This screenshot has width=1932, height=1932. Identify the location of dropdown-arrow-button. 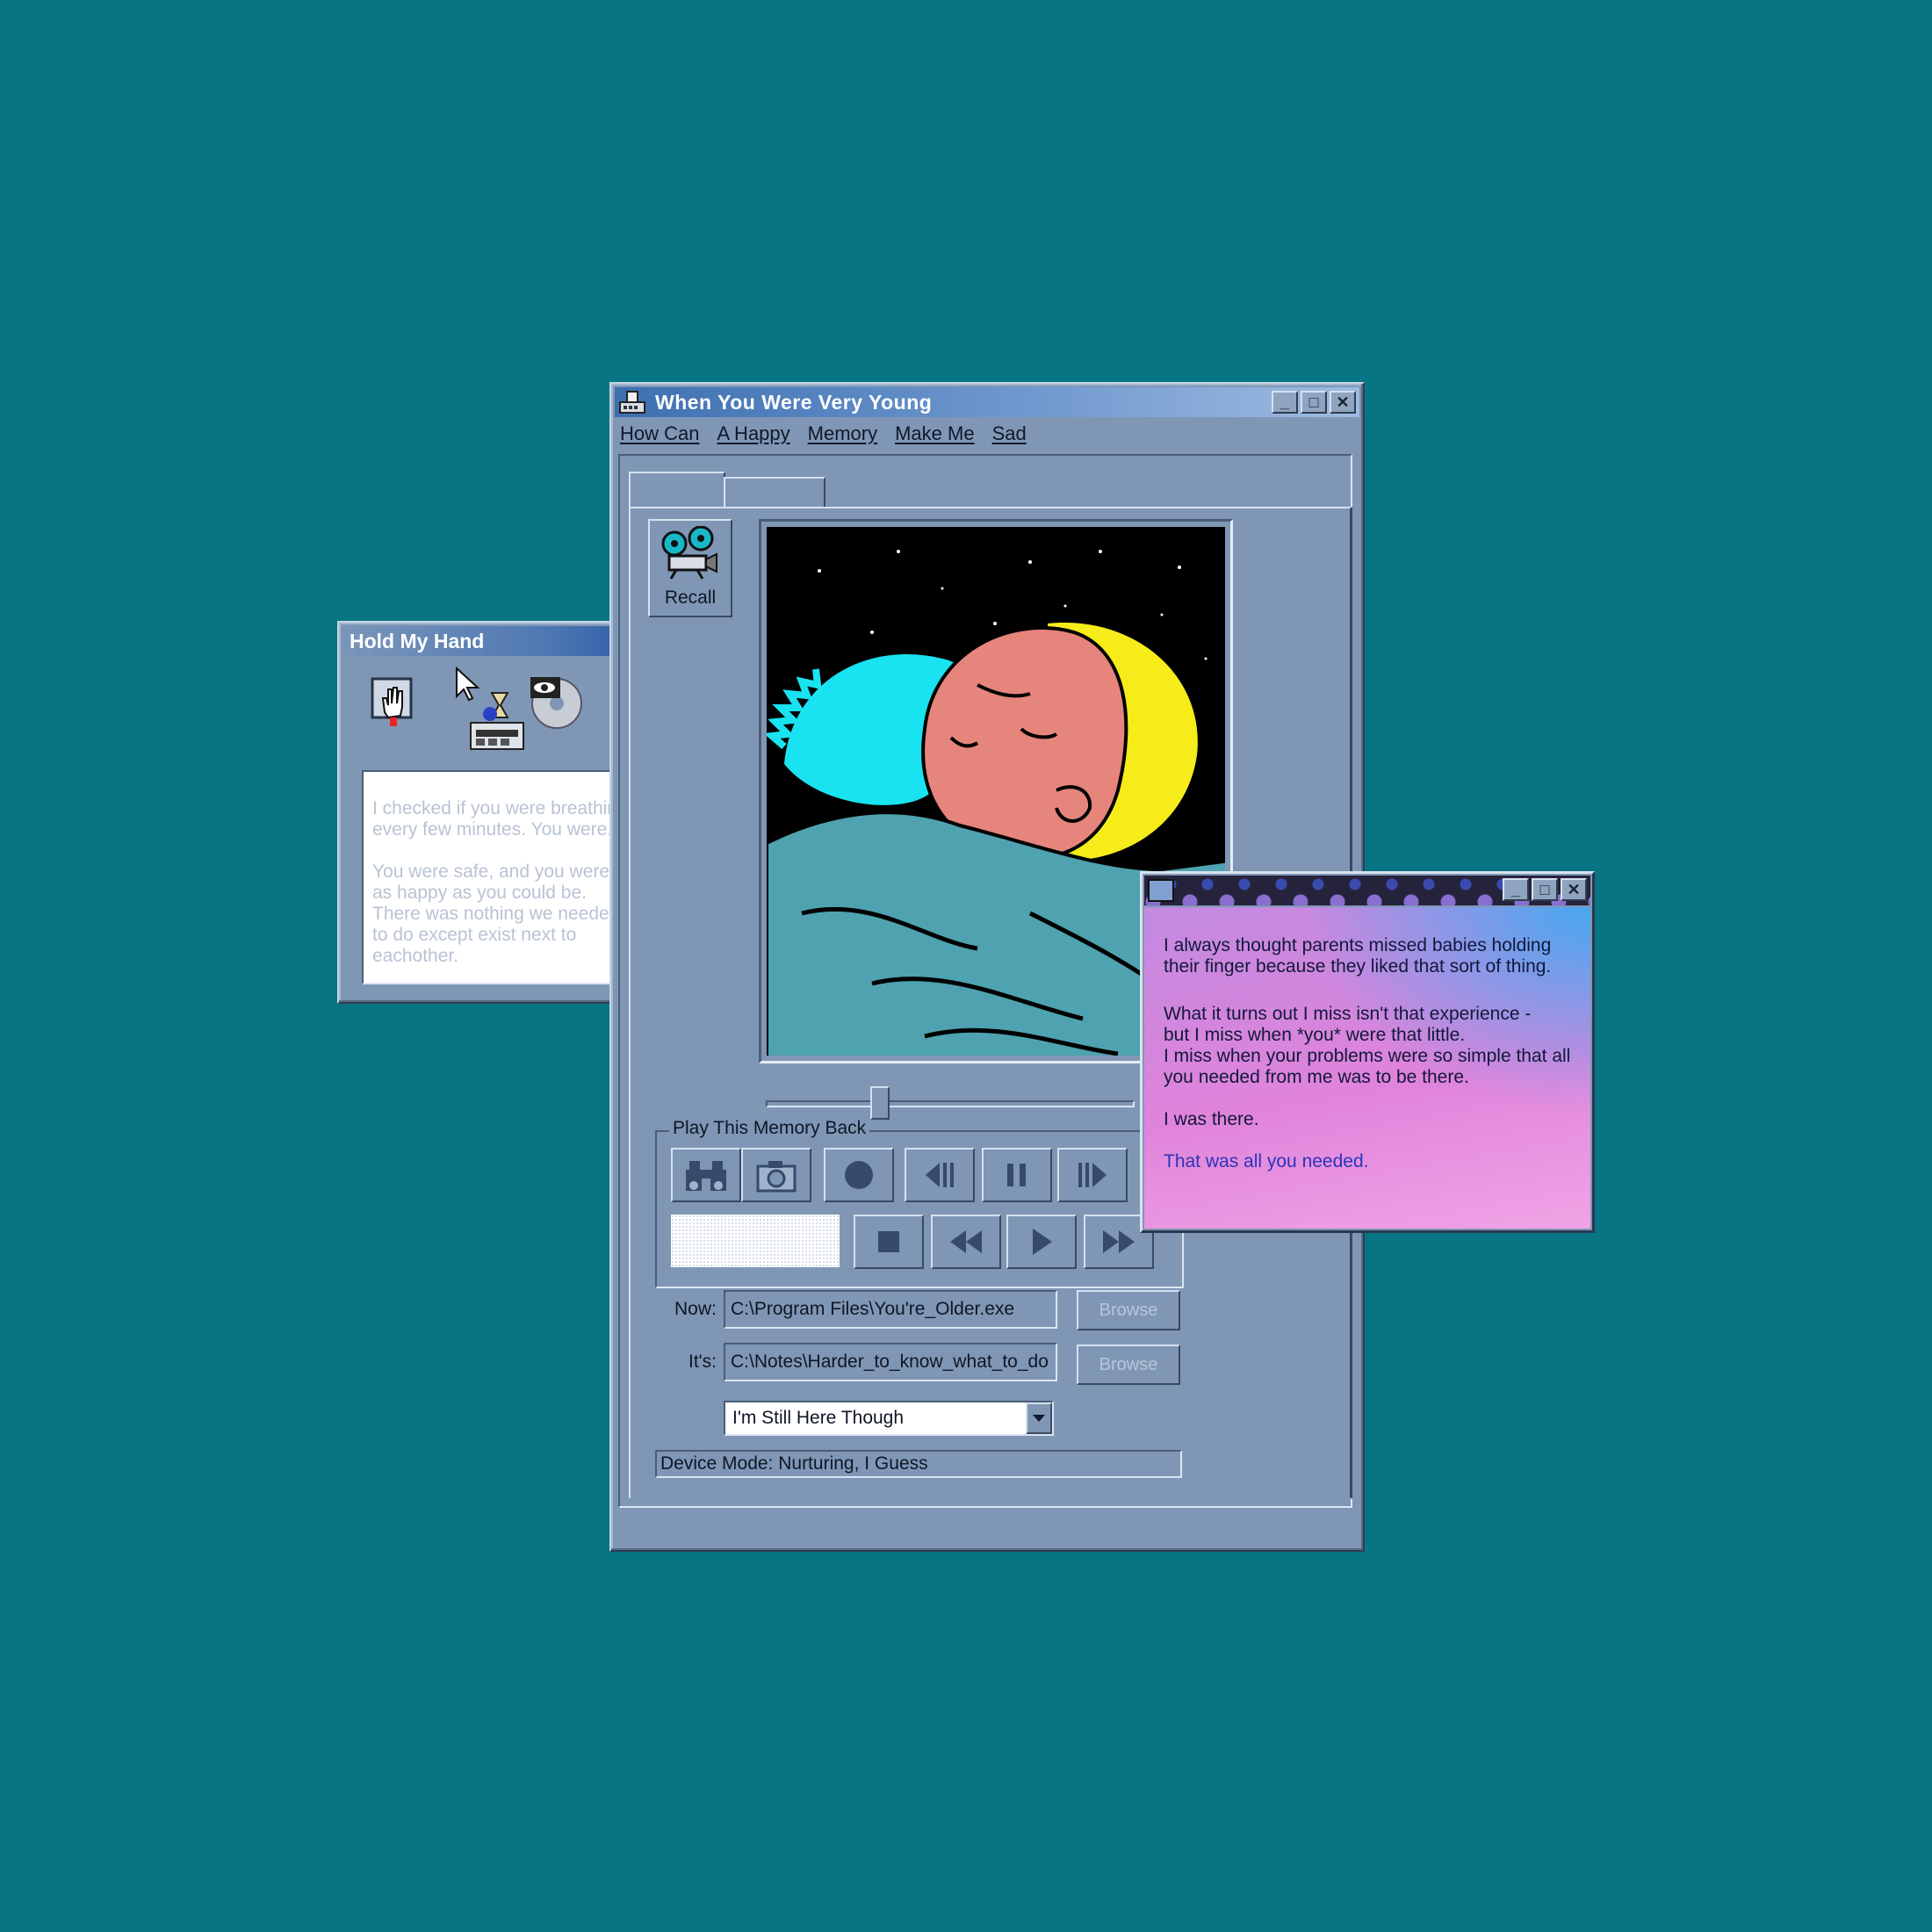
(1039, 1418).